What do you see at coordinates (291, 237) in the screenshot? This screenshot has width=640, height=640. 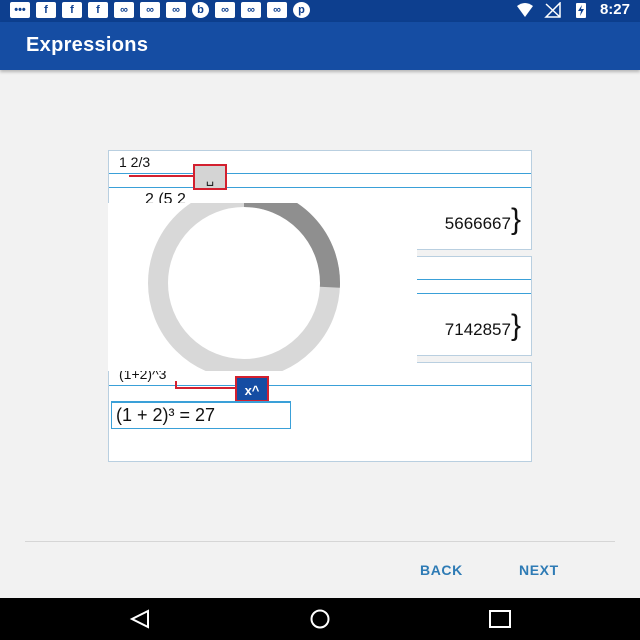 I see `spinner-progress-arc` at bounding box center [291, 237].